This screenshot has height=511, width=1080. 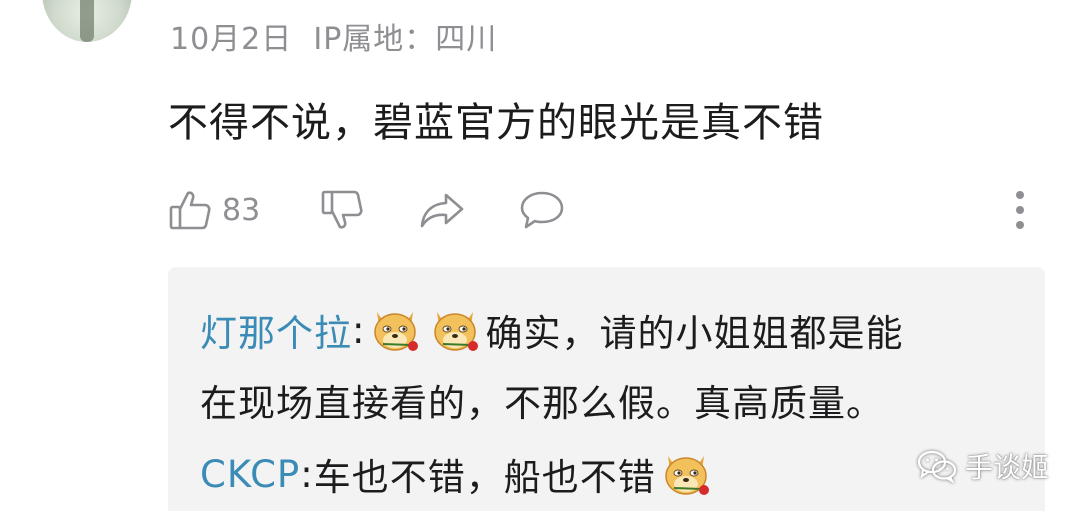 I want to click on ip-location: IP属地：四川, so click(x=405, y=39).